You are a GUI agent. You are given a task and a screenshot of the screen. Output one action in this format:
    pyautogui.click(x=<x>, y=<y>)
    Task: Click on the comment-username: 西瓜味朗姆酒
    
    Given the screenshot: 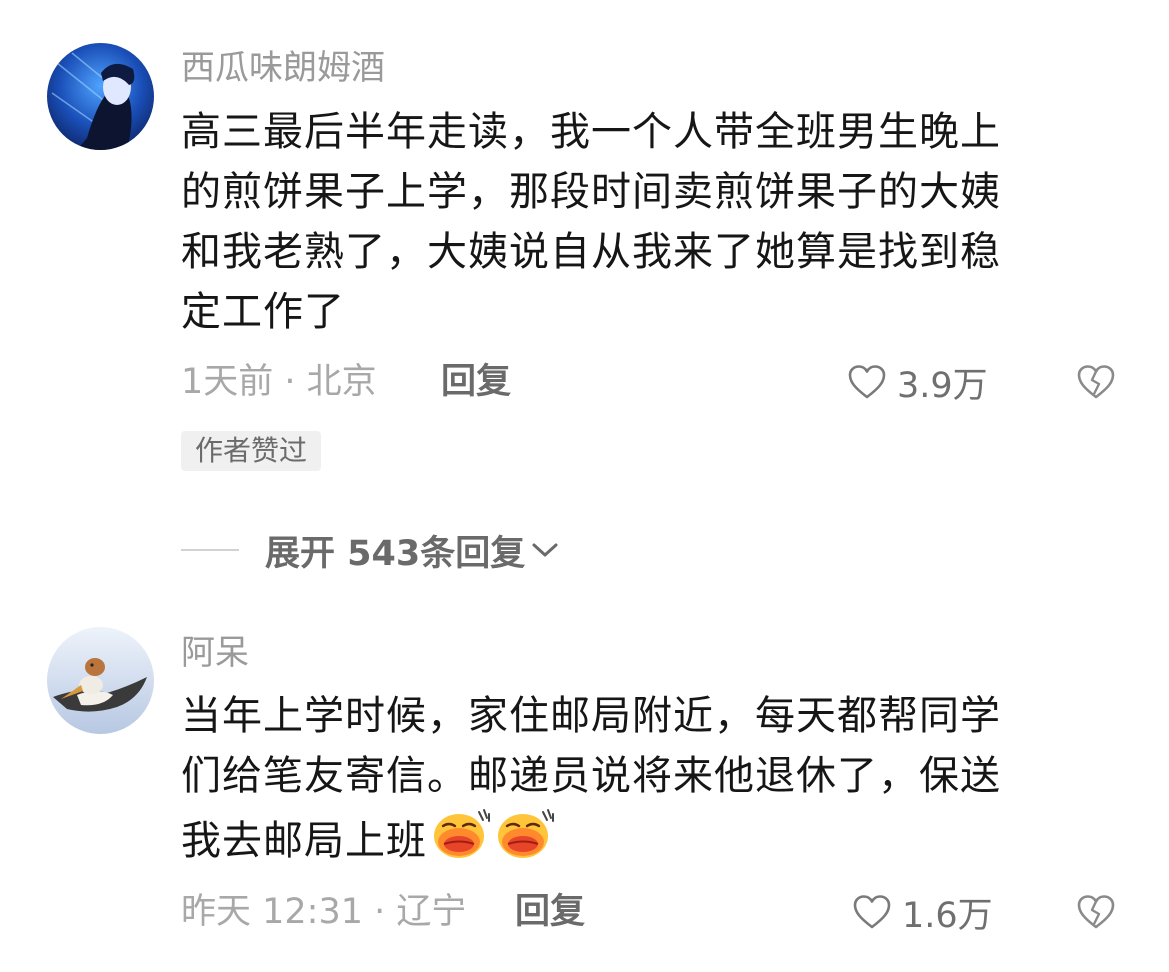 What is the action you would take?
    pyautogui.click(x=283, y=68)
    